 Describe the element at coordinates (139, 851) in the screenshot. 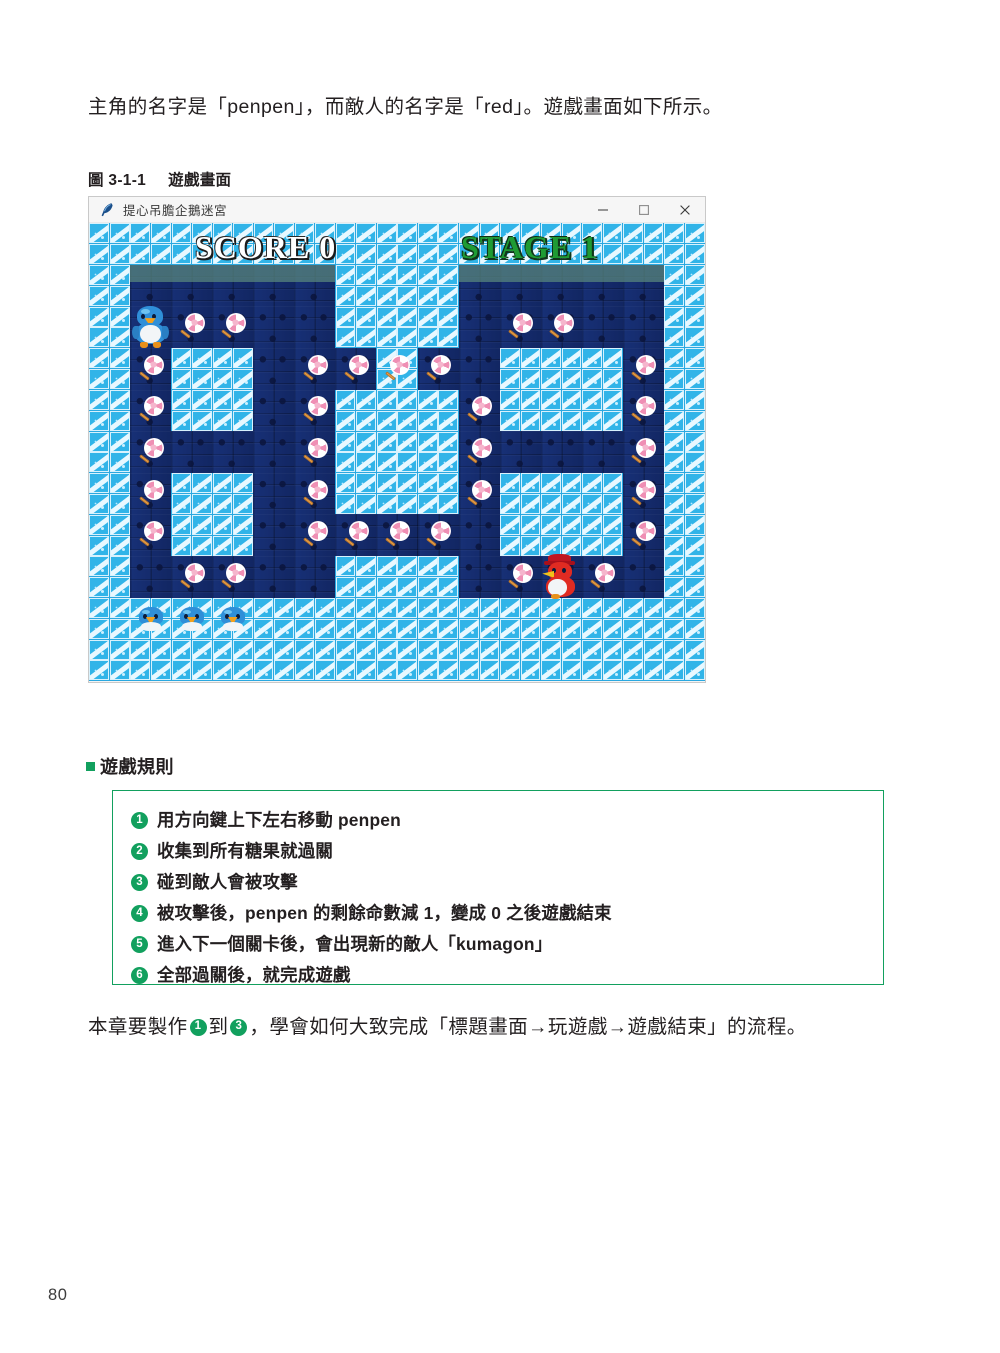

I see `rule-number-badge: 2` at that location.